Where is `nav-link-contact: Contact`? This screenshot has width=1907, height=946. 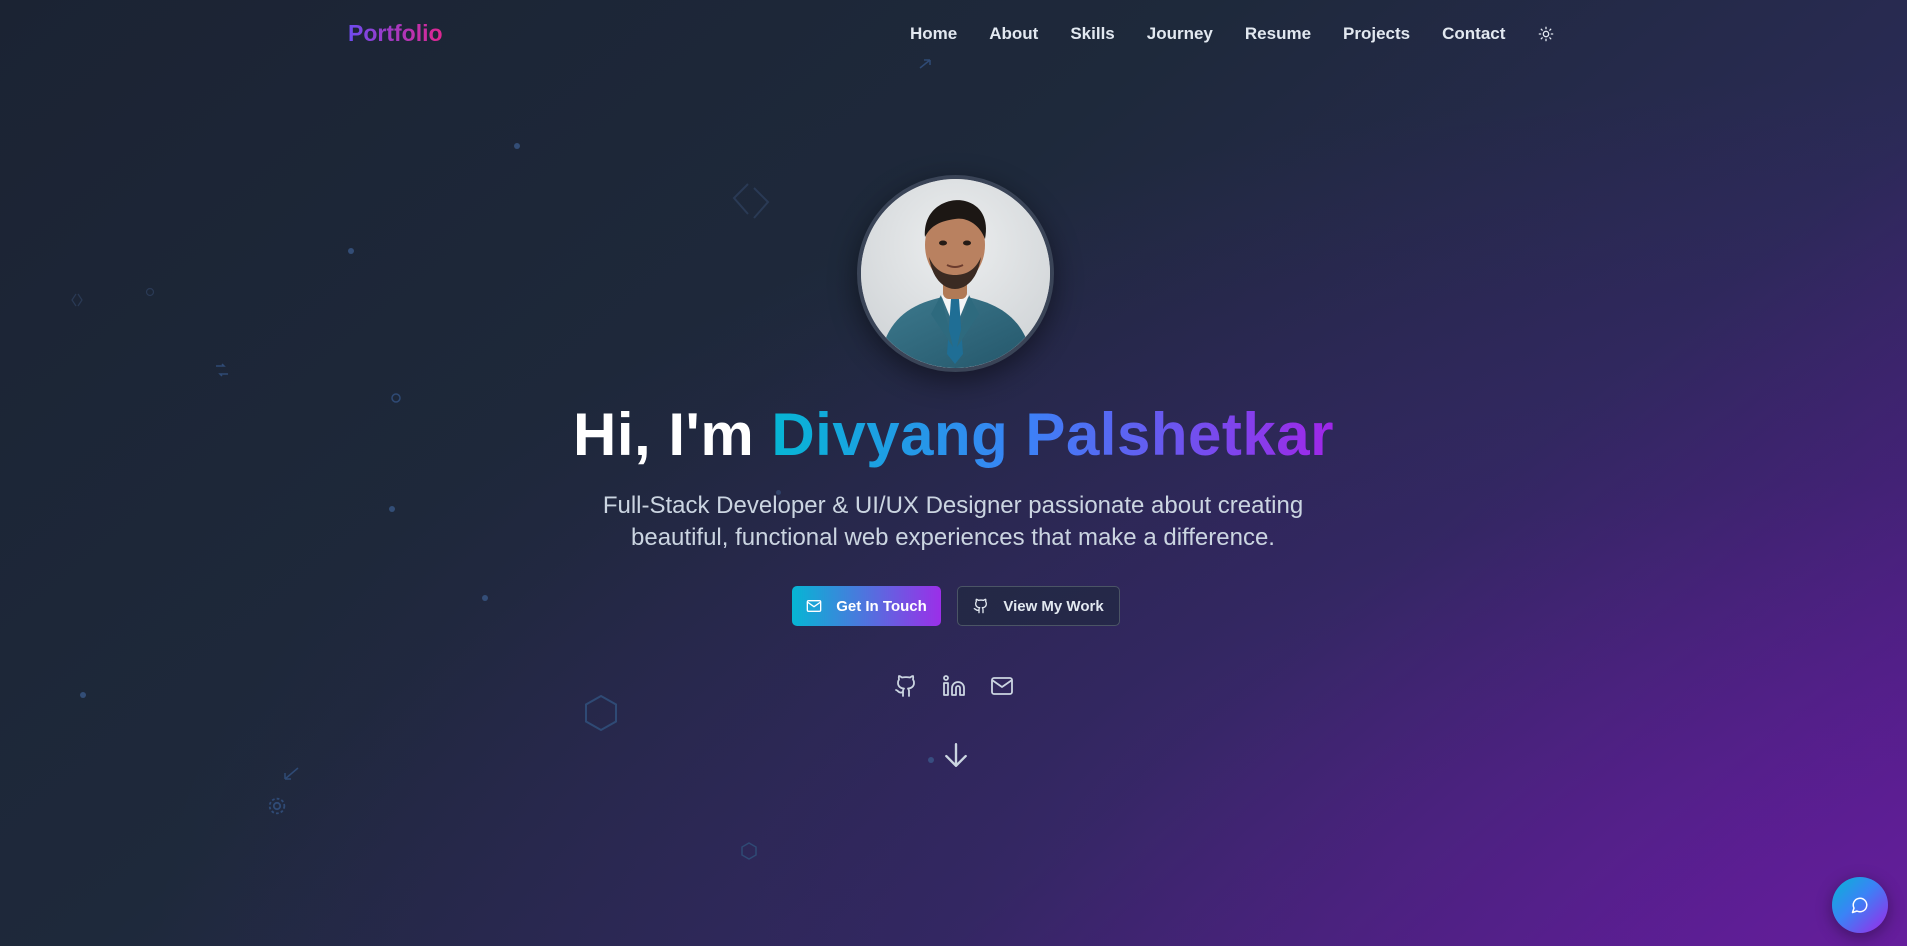 nav-link-contact: Contact is located at coordinates (1473, 34).